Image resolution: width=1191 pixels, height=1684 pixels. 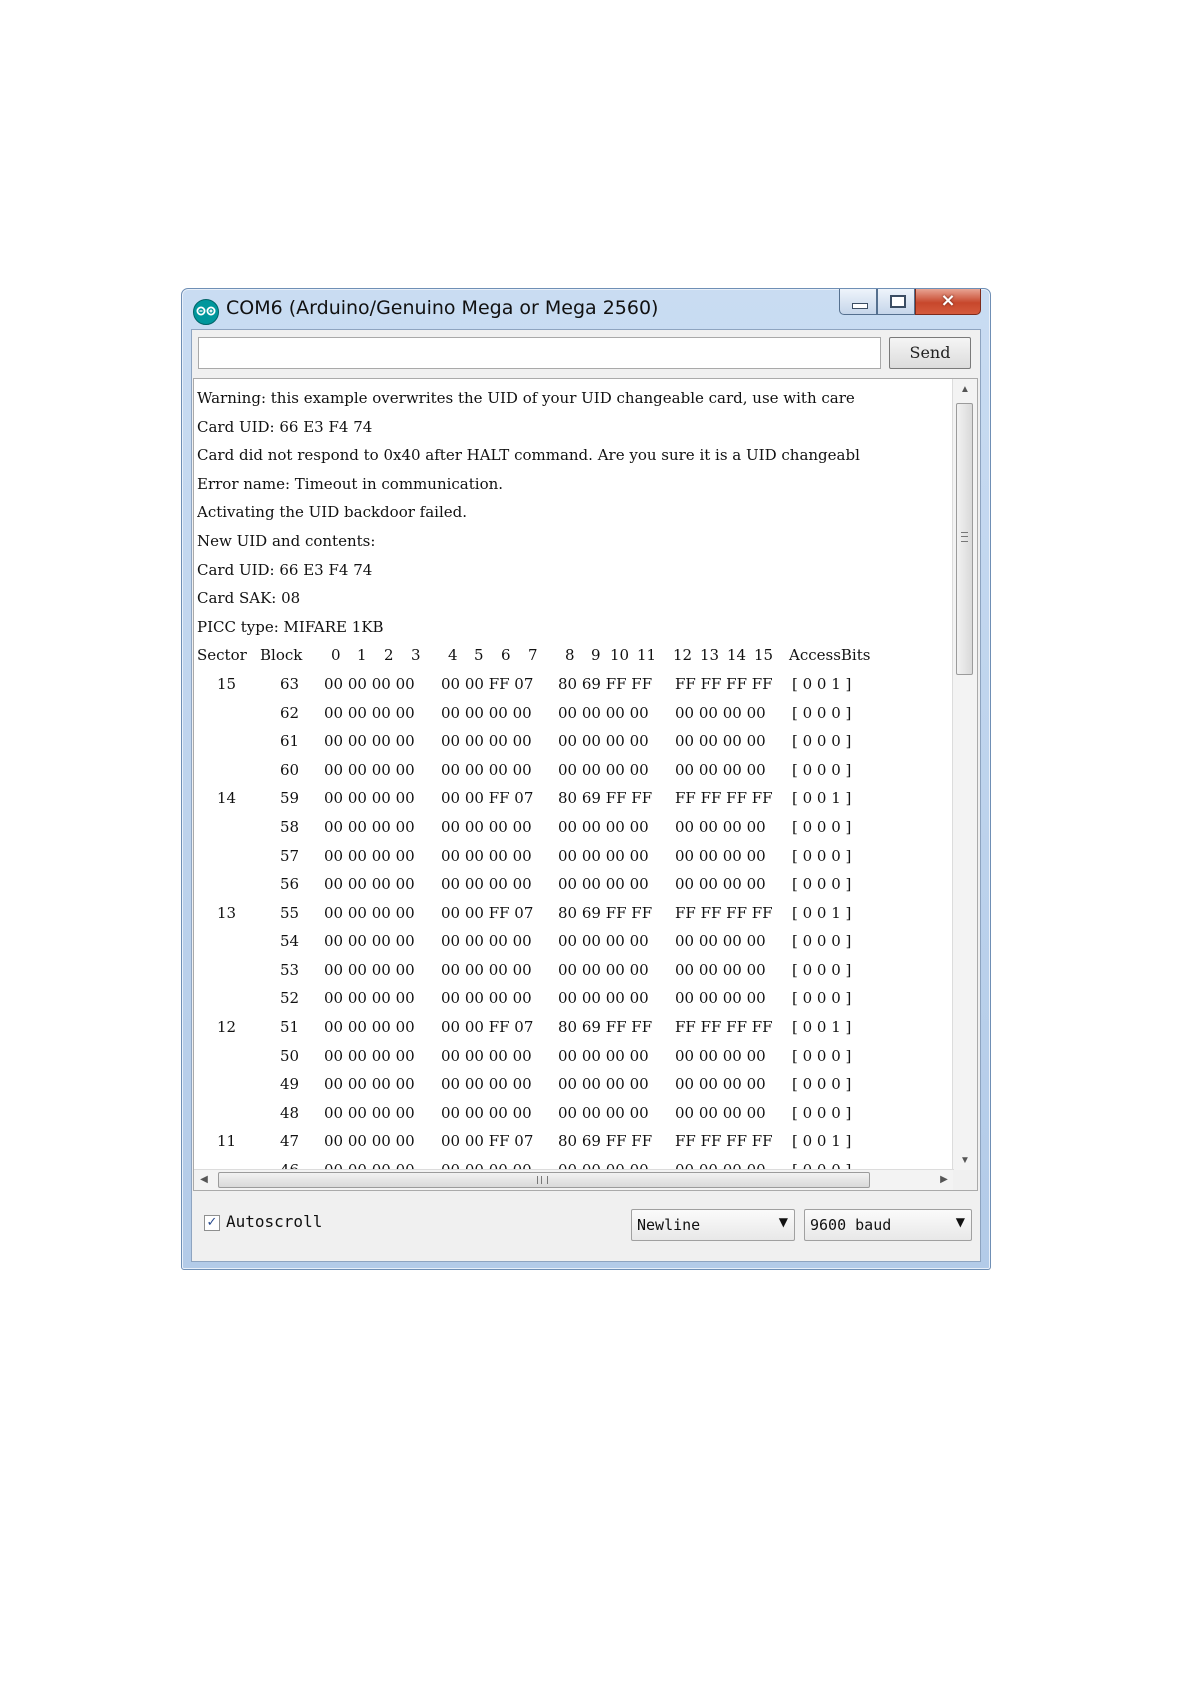 I want to click on window-controls: ×, so click(x=910, y=302).